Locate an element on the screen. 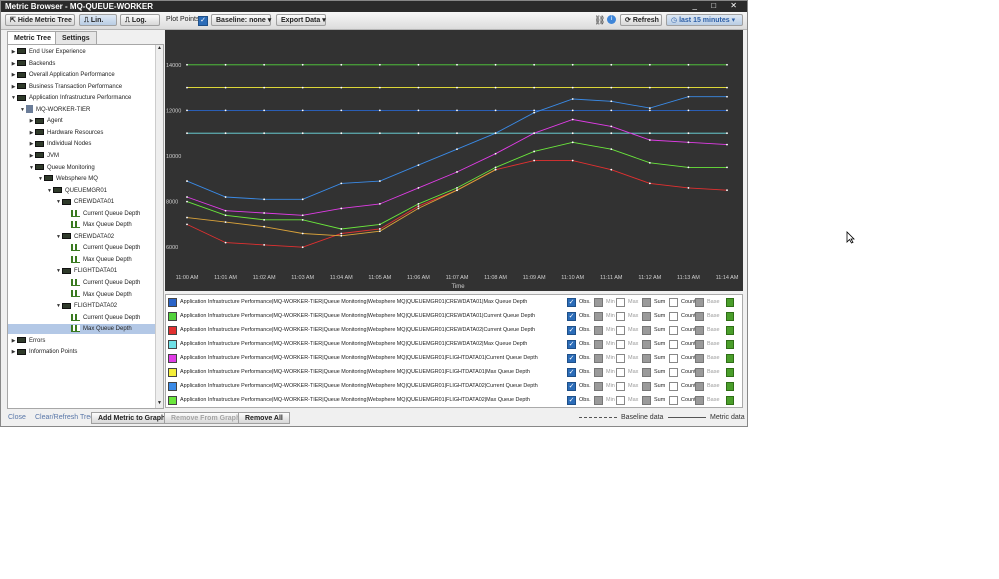  export-data-dropdown: Export Data ▾ is located at coordinates (301, 20).